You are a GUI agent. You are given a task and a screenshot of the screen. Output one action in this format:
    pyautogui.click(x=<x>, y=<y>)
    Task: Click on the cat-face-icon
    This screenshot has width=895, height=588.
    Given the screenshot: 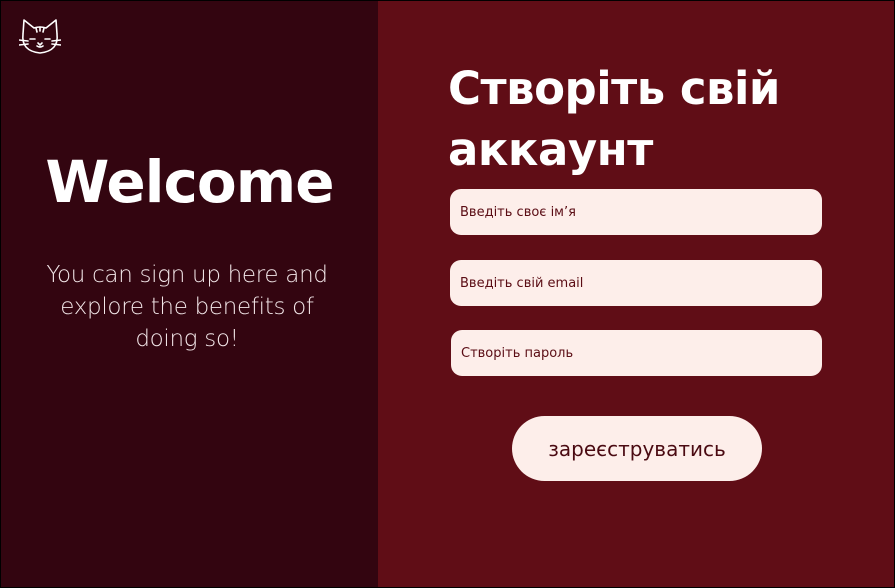 What is the action you would take?
    pyautogui.click(x=40, y=37)
    